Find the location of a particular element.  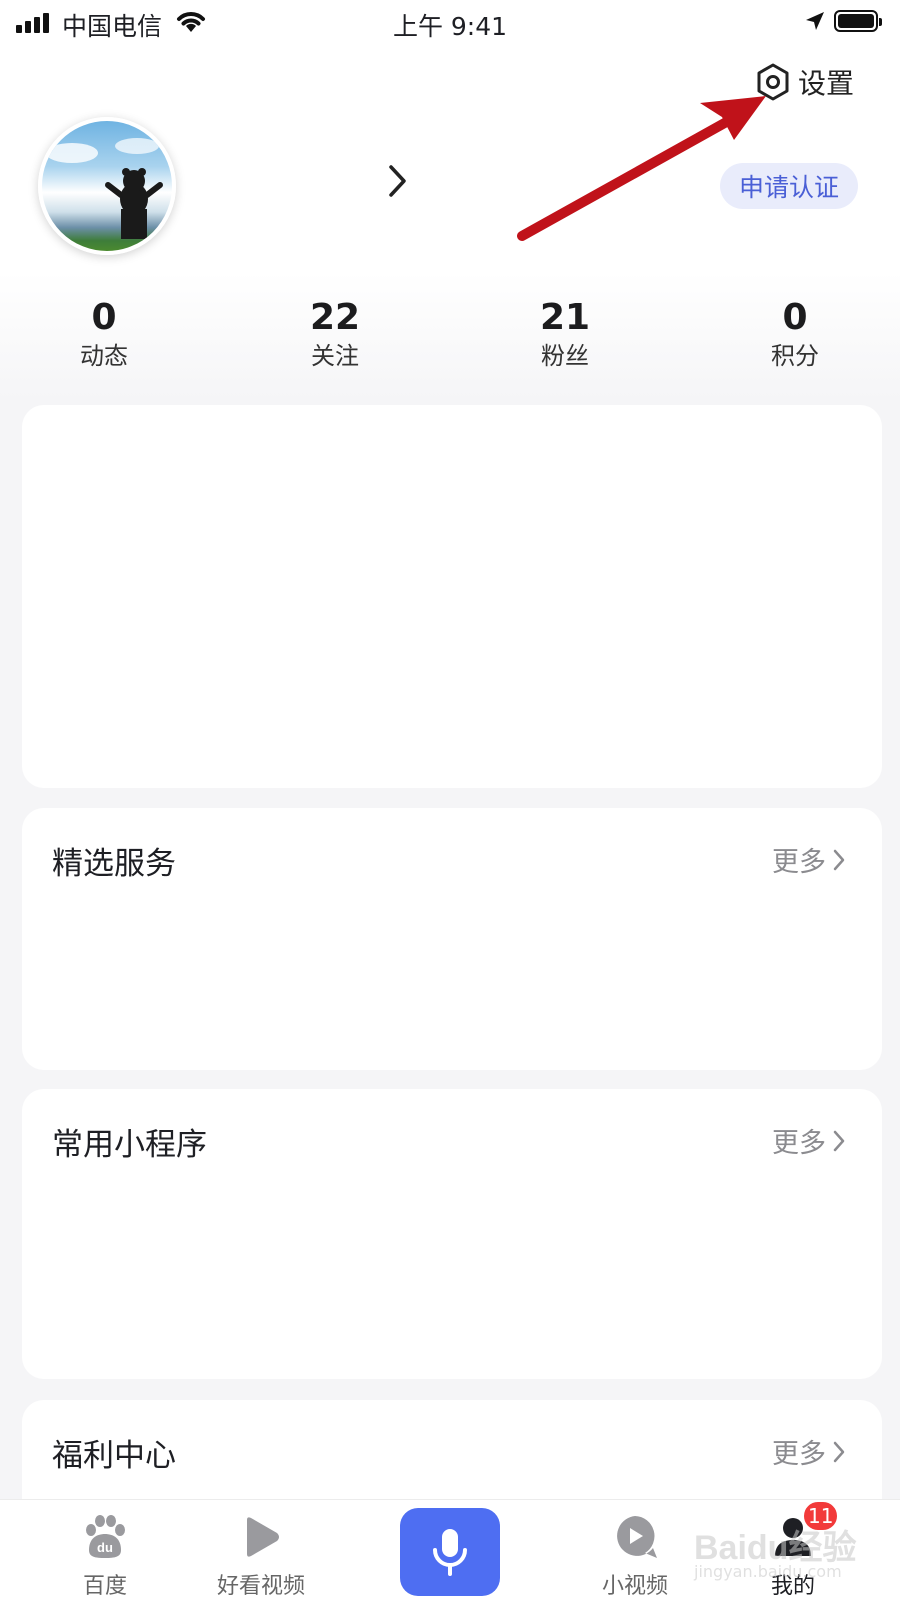

tab-baidu: du 百度 is located at coordinates (105, 1550).